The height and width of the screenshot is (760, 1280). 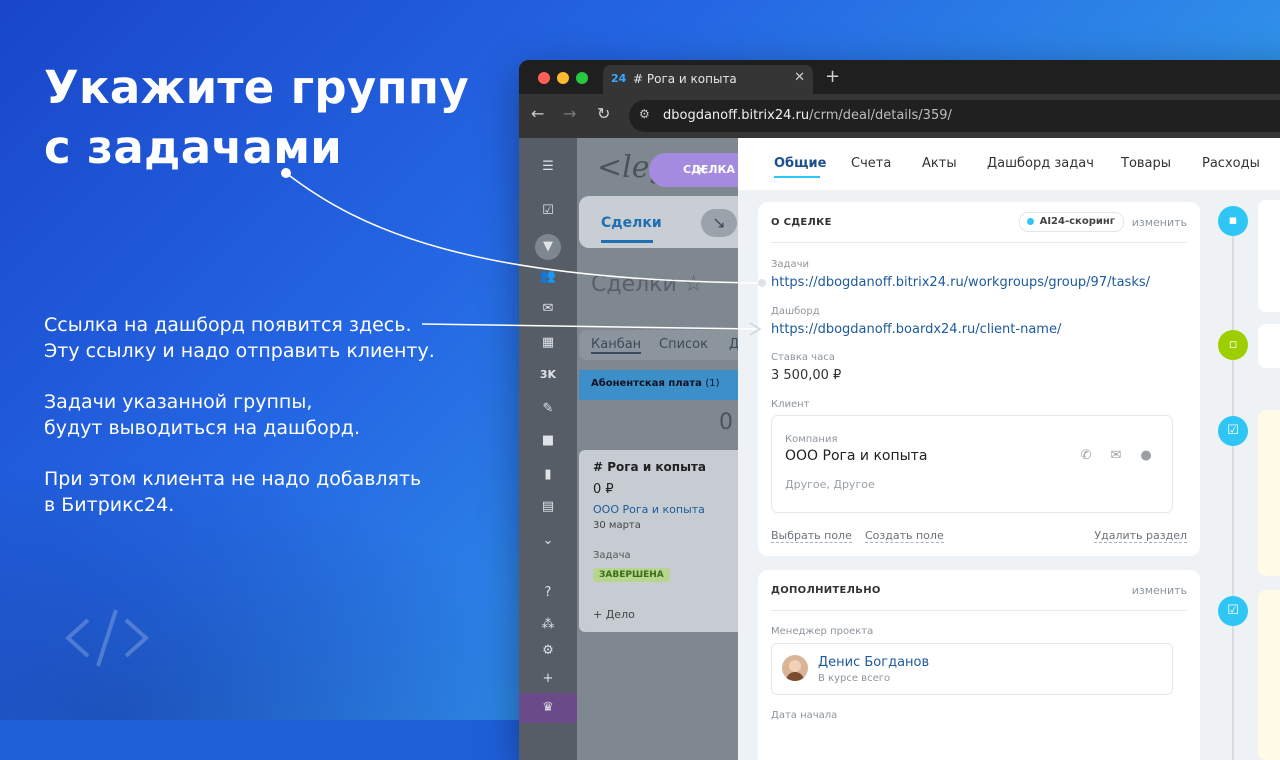 What do you see at coordinates (631, 223) in the screenshot?
I see `tab-deals: Сделки` at bounding box center [631, 223].